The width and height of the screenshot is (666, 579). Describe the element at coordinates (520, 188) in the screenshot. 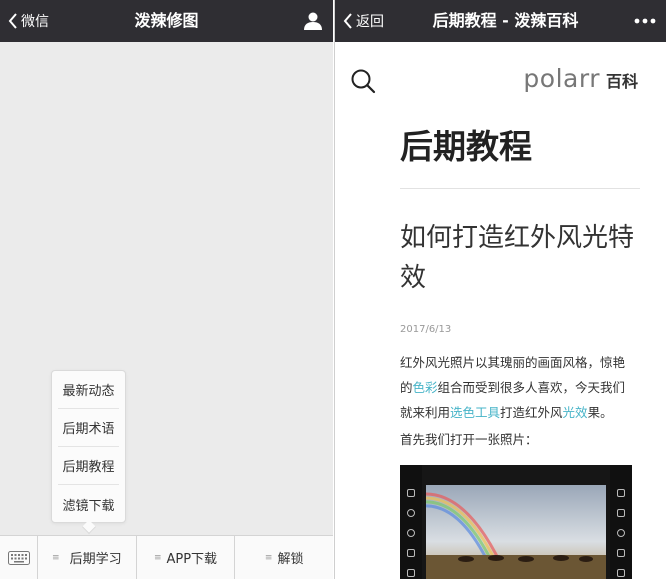

I see `divider` at that location.